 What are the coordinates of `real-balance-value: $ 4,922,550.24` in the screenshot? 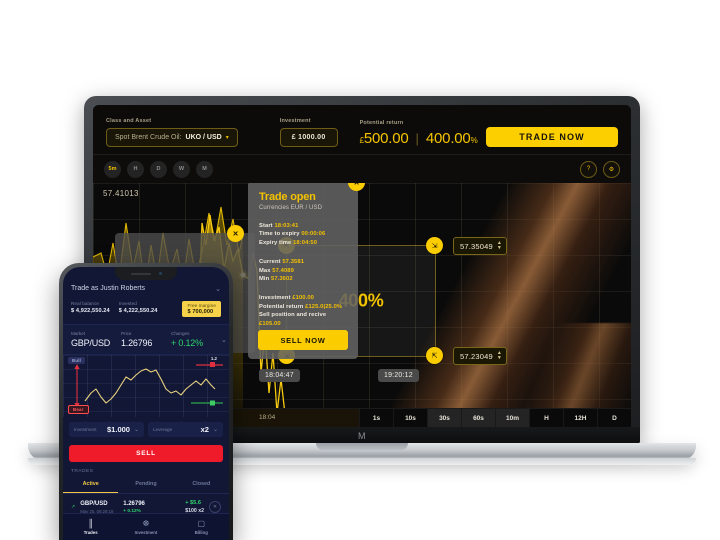 It's located at (90, 311).